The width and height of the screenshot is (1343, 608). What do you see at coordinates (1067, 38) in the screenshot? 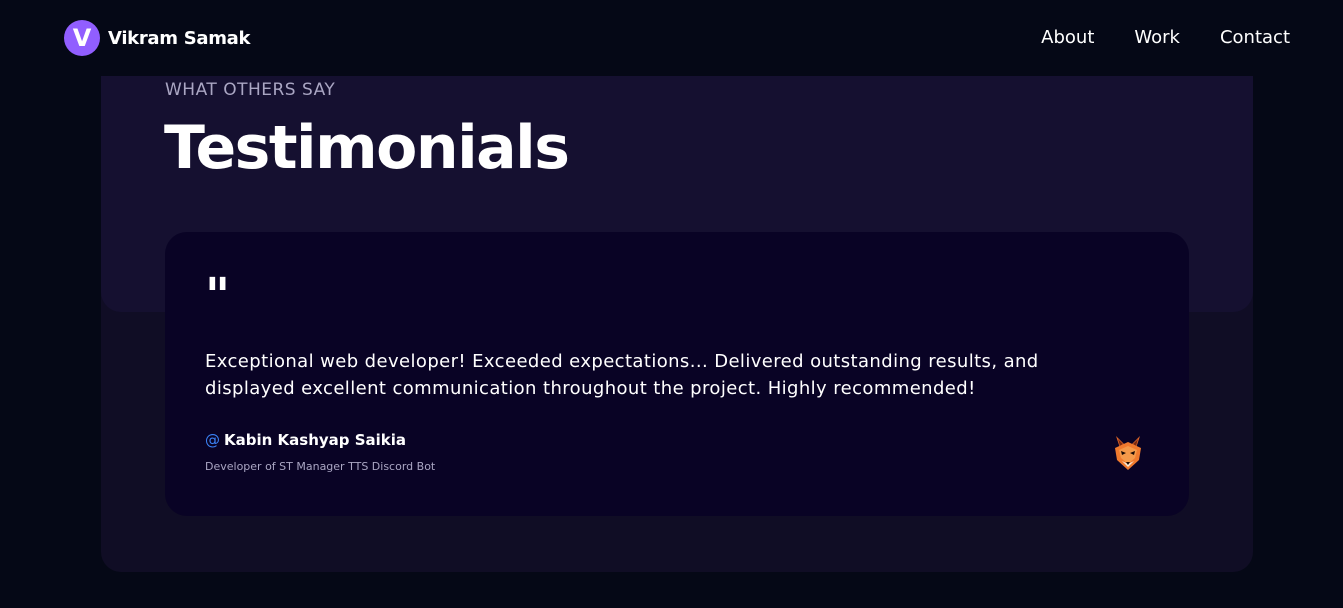
I see `nav-link-about: About` at bounding box center [1067, 38].